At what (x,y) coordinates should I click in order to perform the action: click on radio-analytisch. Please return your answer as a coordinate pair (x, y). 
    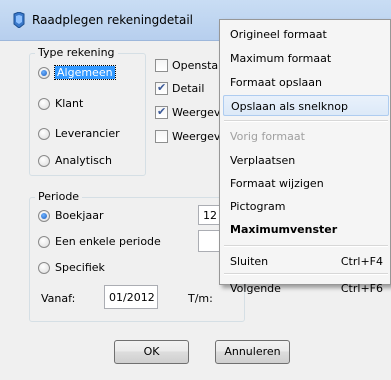
    Looking at the image, I should click on (44, 161).